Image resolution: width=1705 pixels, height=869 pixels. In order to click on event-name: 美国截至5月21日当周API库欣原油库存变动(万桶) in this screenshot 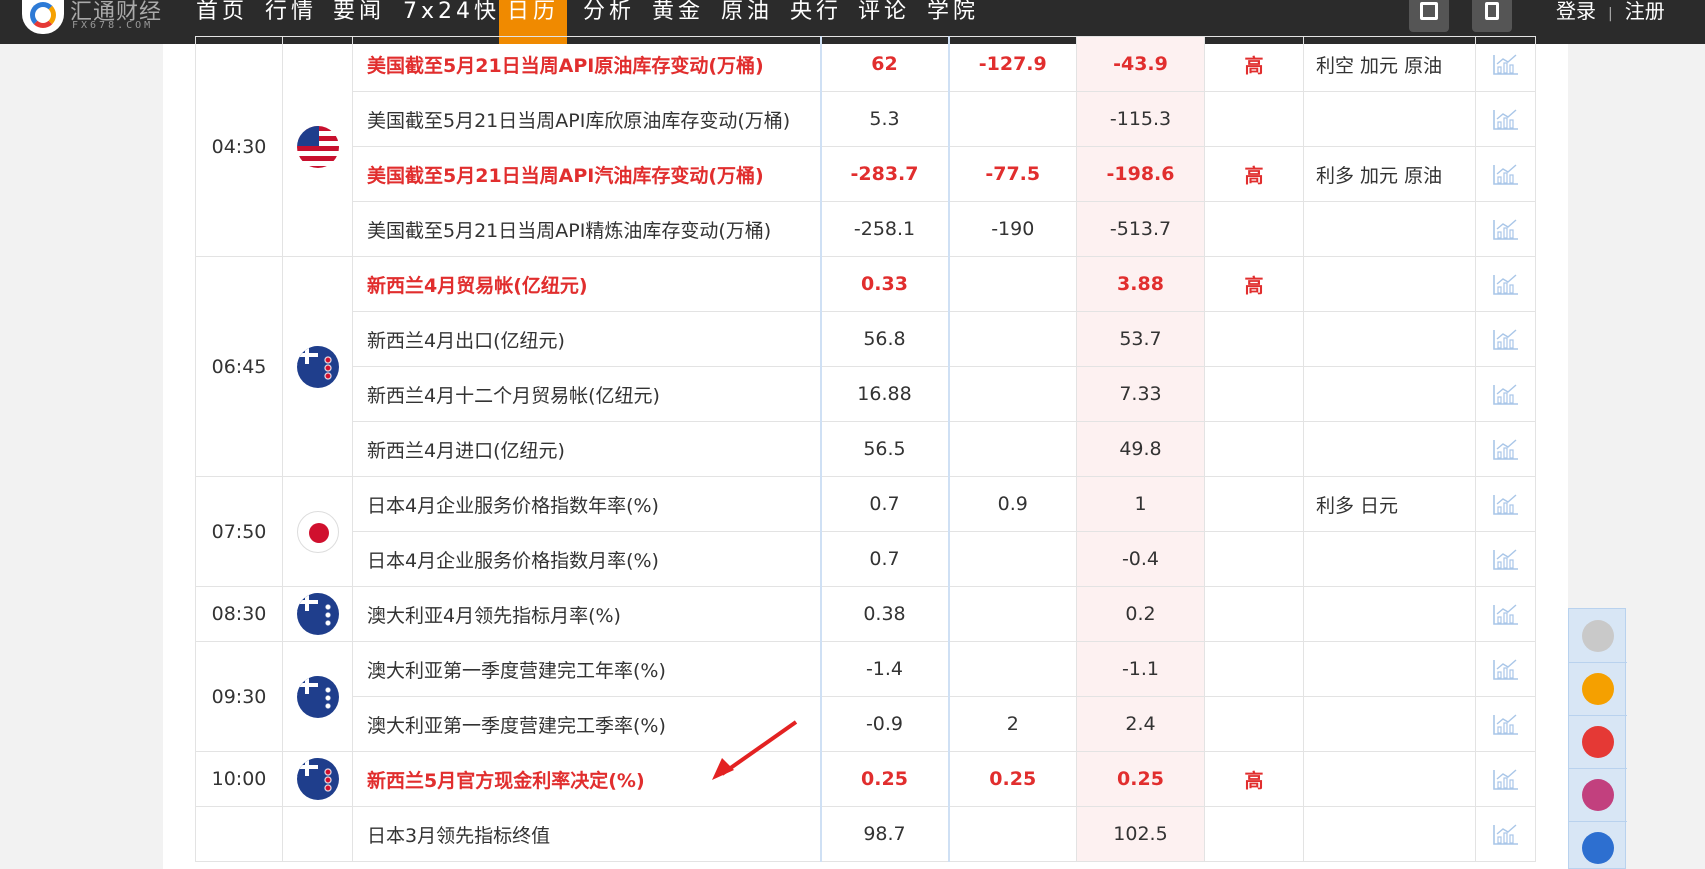, I will do `click(586, 119)`.